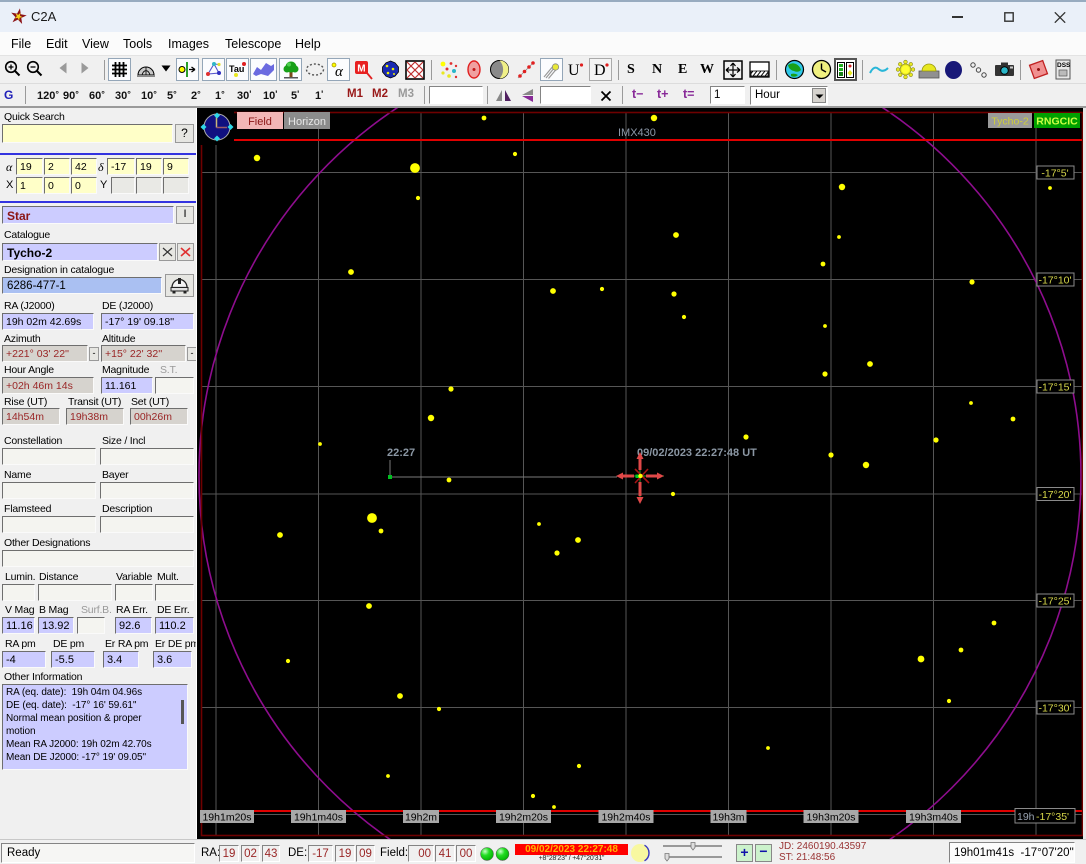 The height and width of the screenshot is (864, 1086). Describe the element at coordinates (318, 818) in the screenshot. I see `svg-text: 19h1m40s` at that location.